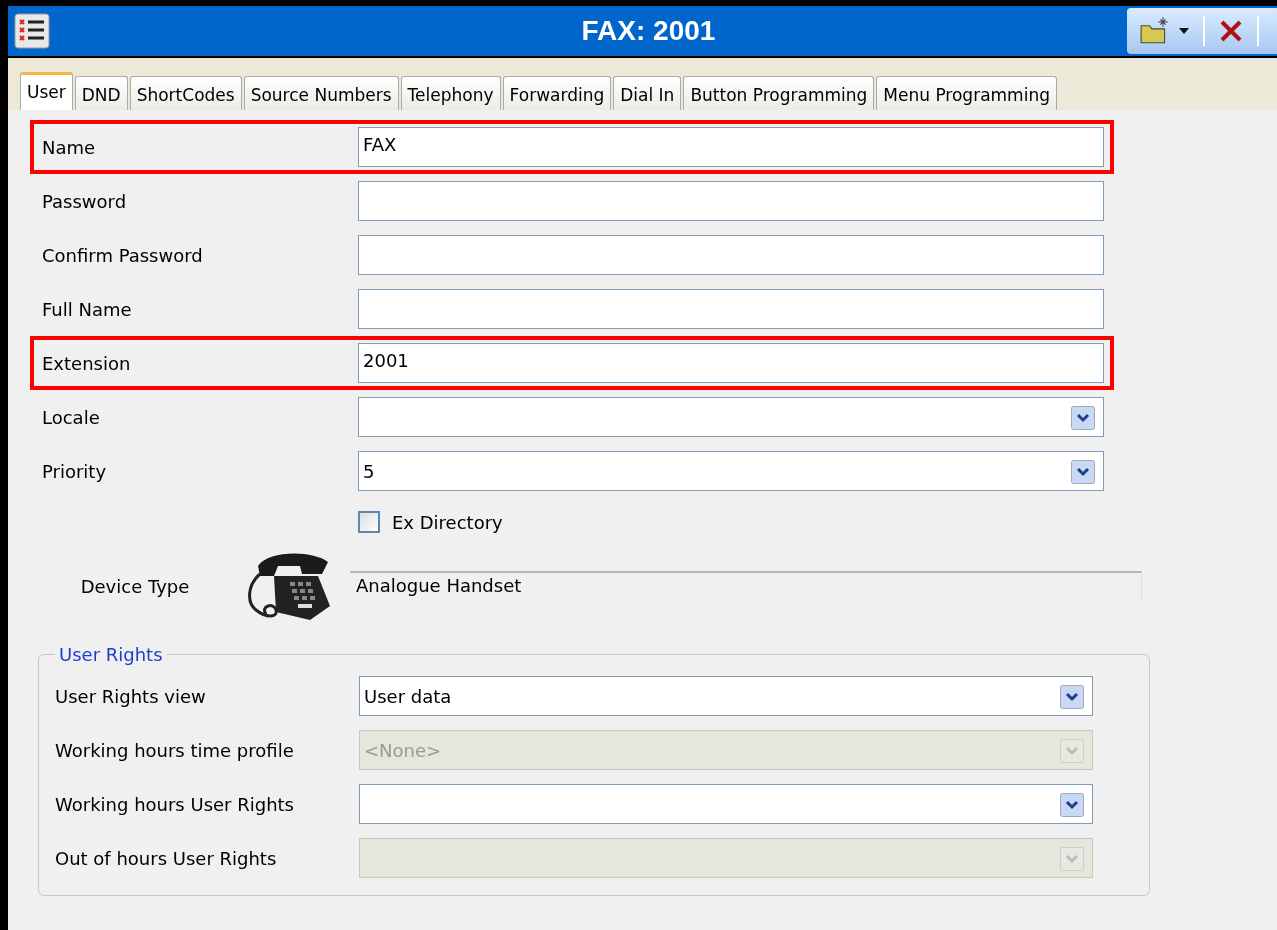  What do you see at coordinates (87, 363) in the screenshot?
I see `field-label: Extension` at bounding box center [87, 363].